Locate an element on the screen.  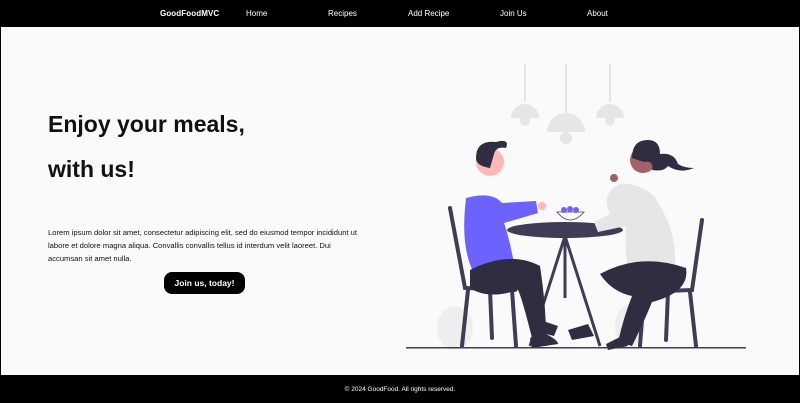
brand-logo: GoodFoodMVC is located at coordinates (189, 13).